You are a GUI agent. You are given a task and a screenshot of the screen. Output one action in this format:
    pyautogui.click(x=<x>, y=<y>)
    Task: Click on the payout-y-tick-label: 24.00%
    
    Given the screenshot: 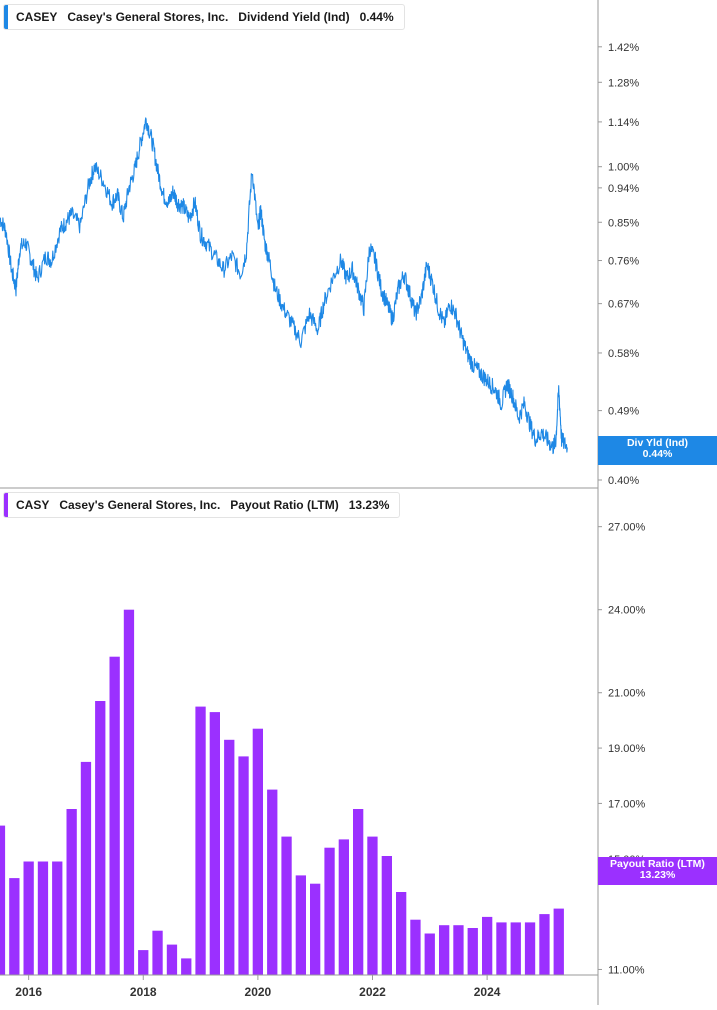 What is the action you would take?
    pyautogui.click(x=627, y=611)
    